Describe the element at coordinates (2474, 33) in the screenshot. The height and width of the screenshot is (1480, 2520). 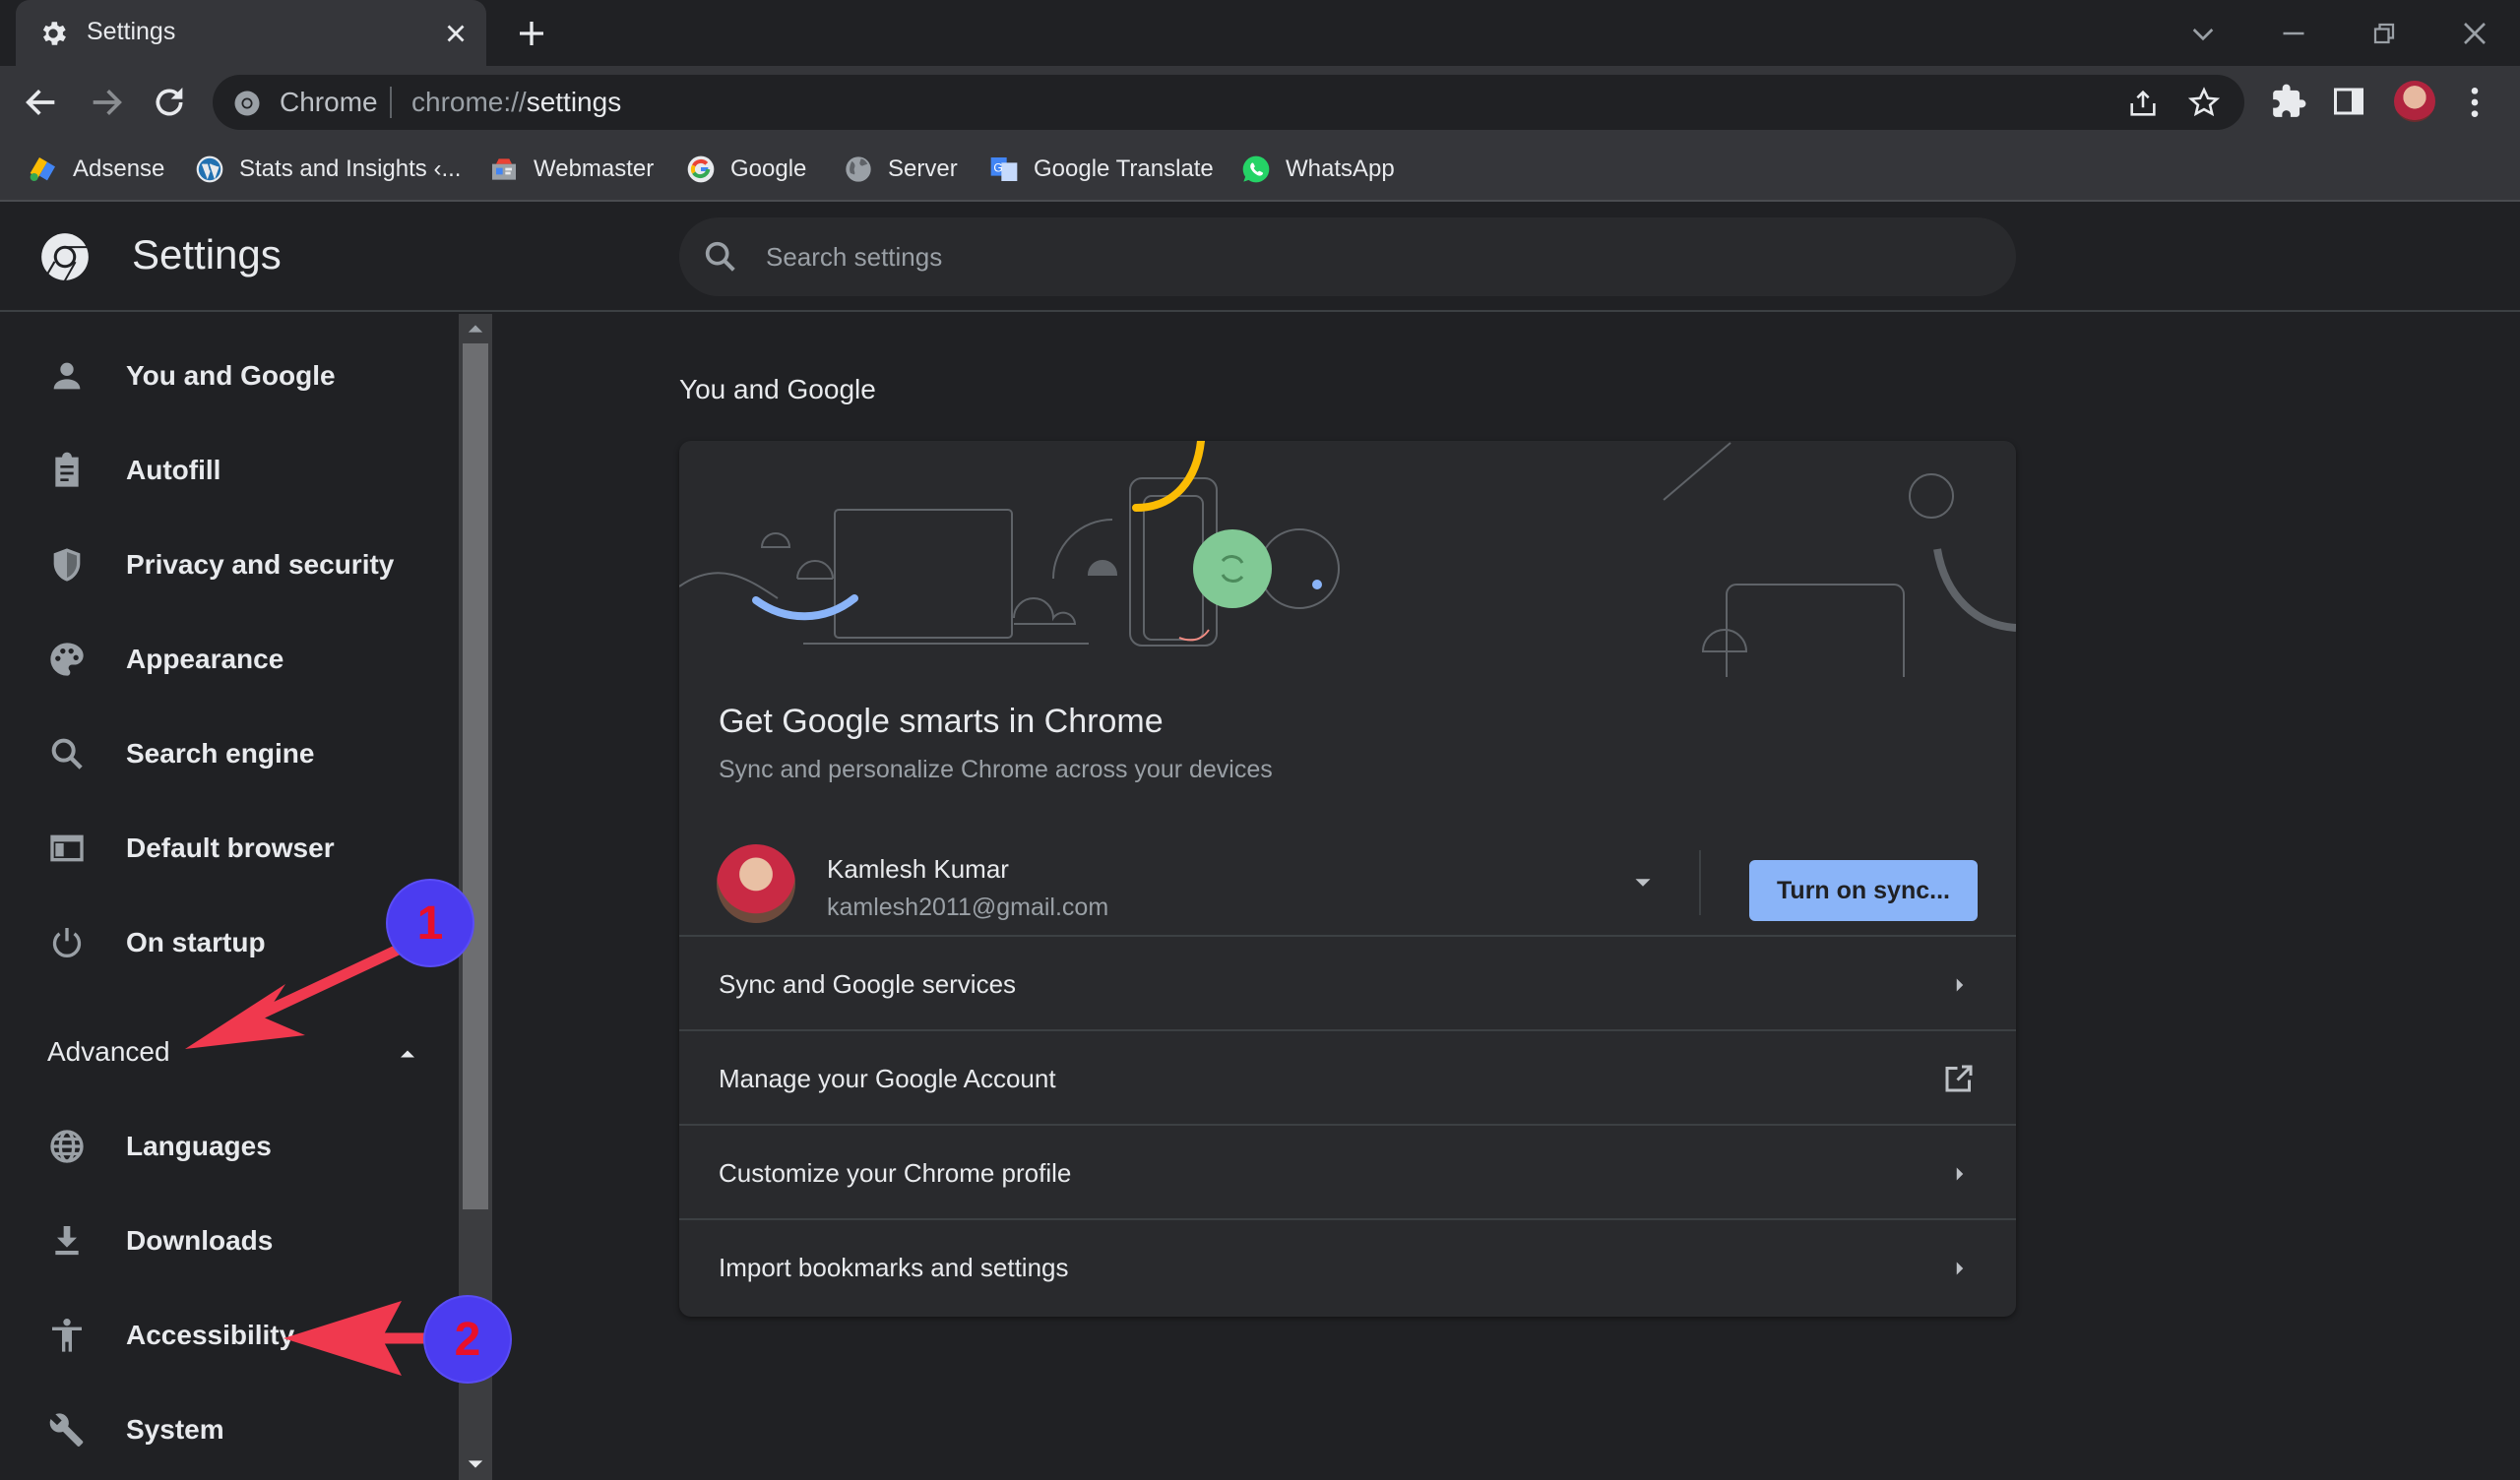
I see `window-close-icon` at that location.